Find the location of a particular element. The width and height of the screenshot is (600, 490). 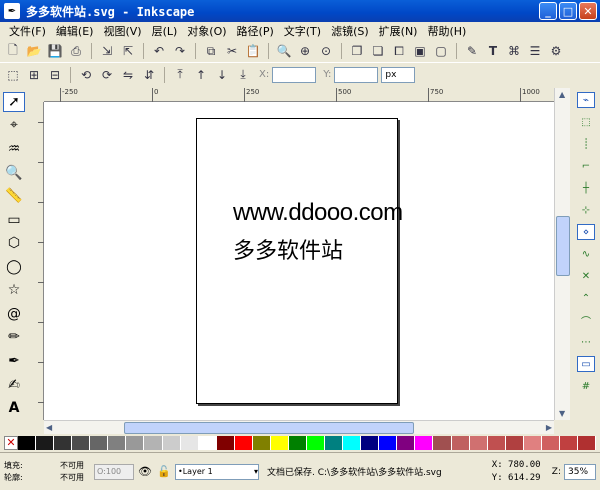

text-tool-icon: A is located at coordinates (14, 408).